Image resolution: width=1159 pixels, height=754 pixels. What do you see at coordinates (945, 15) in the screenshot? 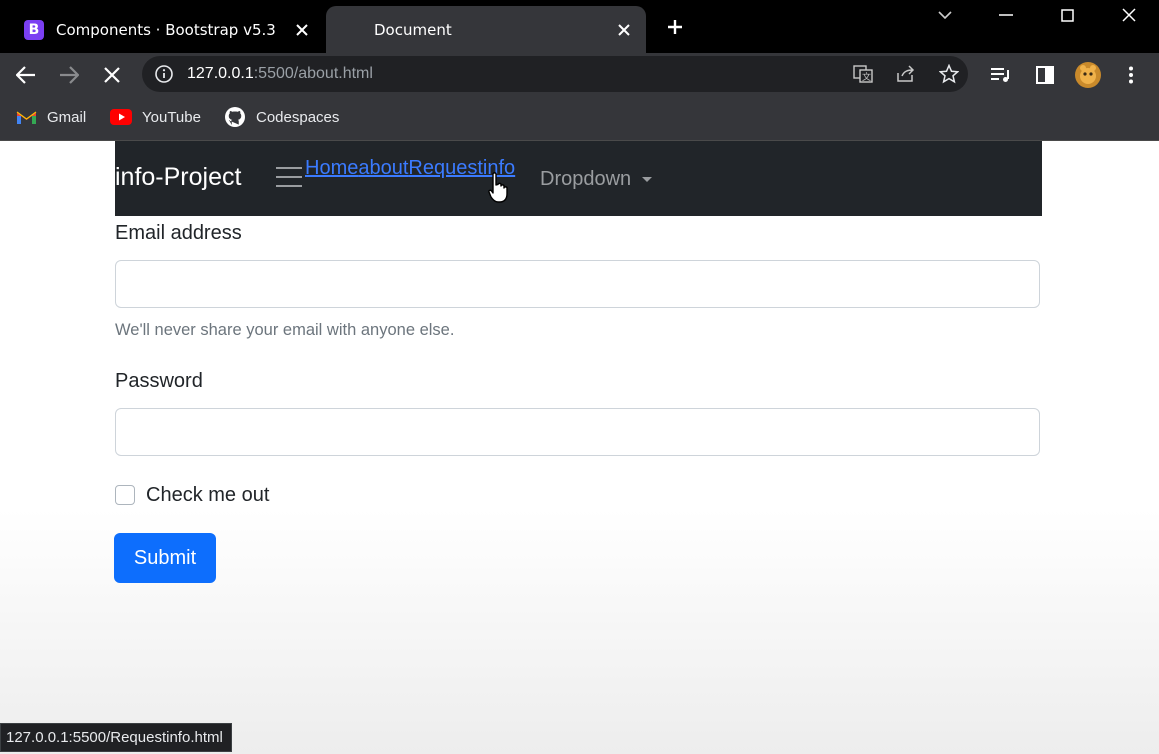
I see `tab-search-chevron-icon` at bounding box center [945, 15].